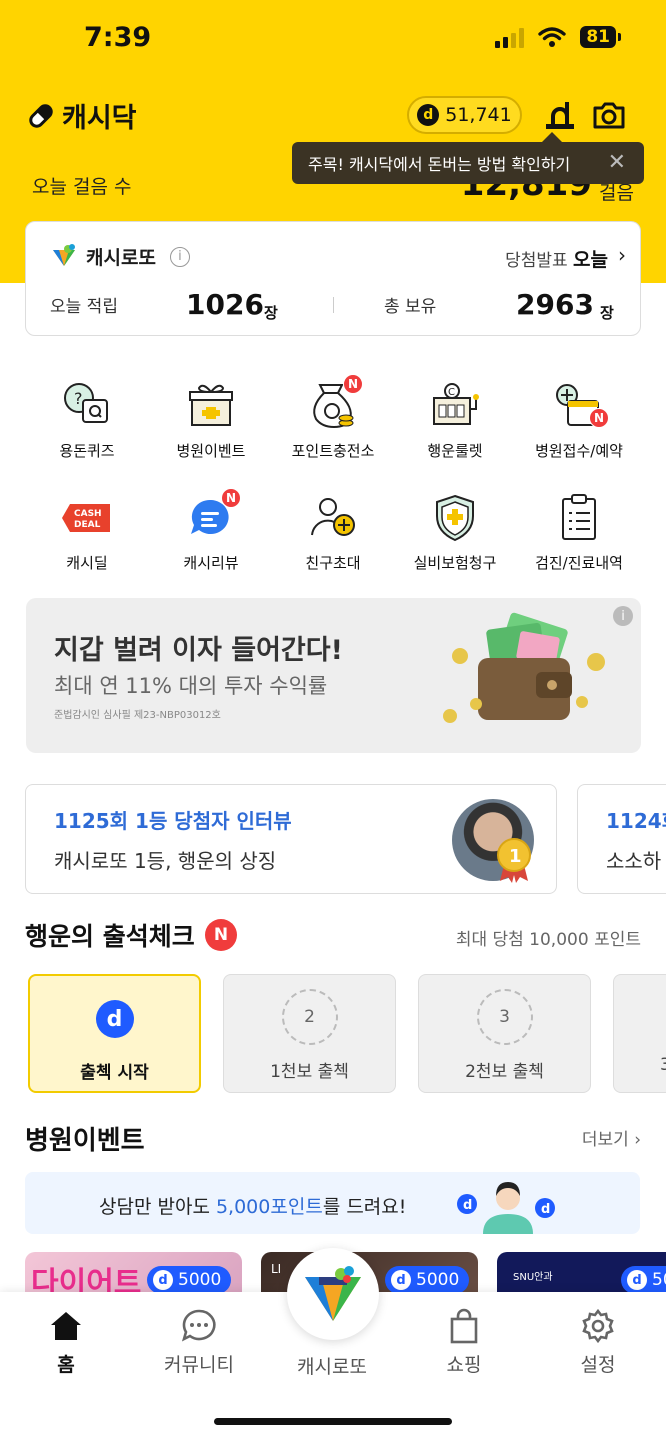  Describe the element at coordinates (66, 1326) in the screenshot. I see `home-icon` at that location.